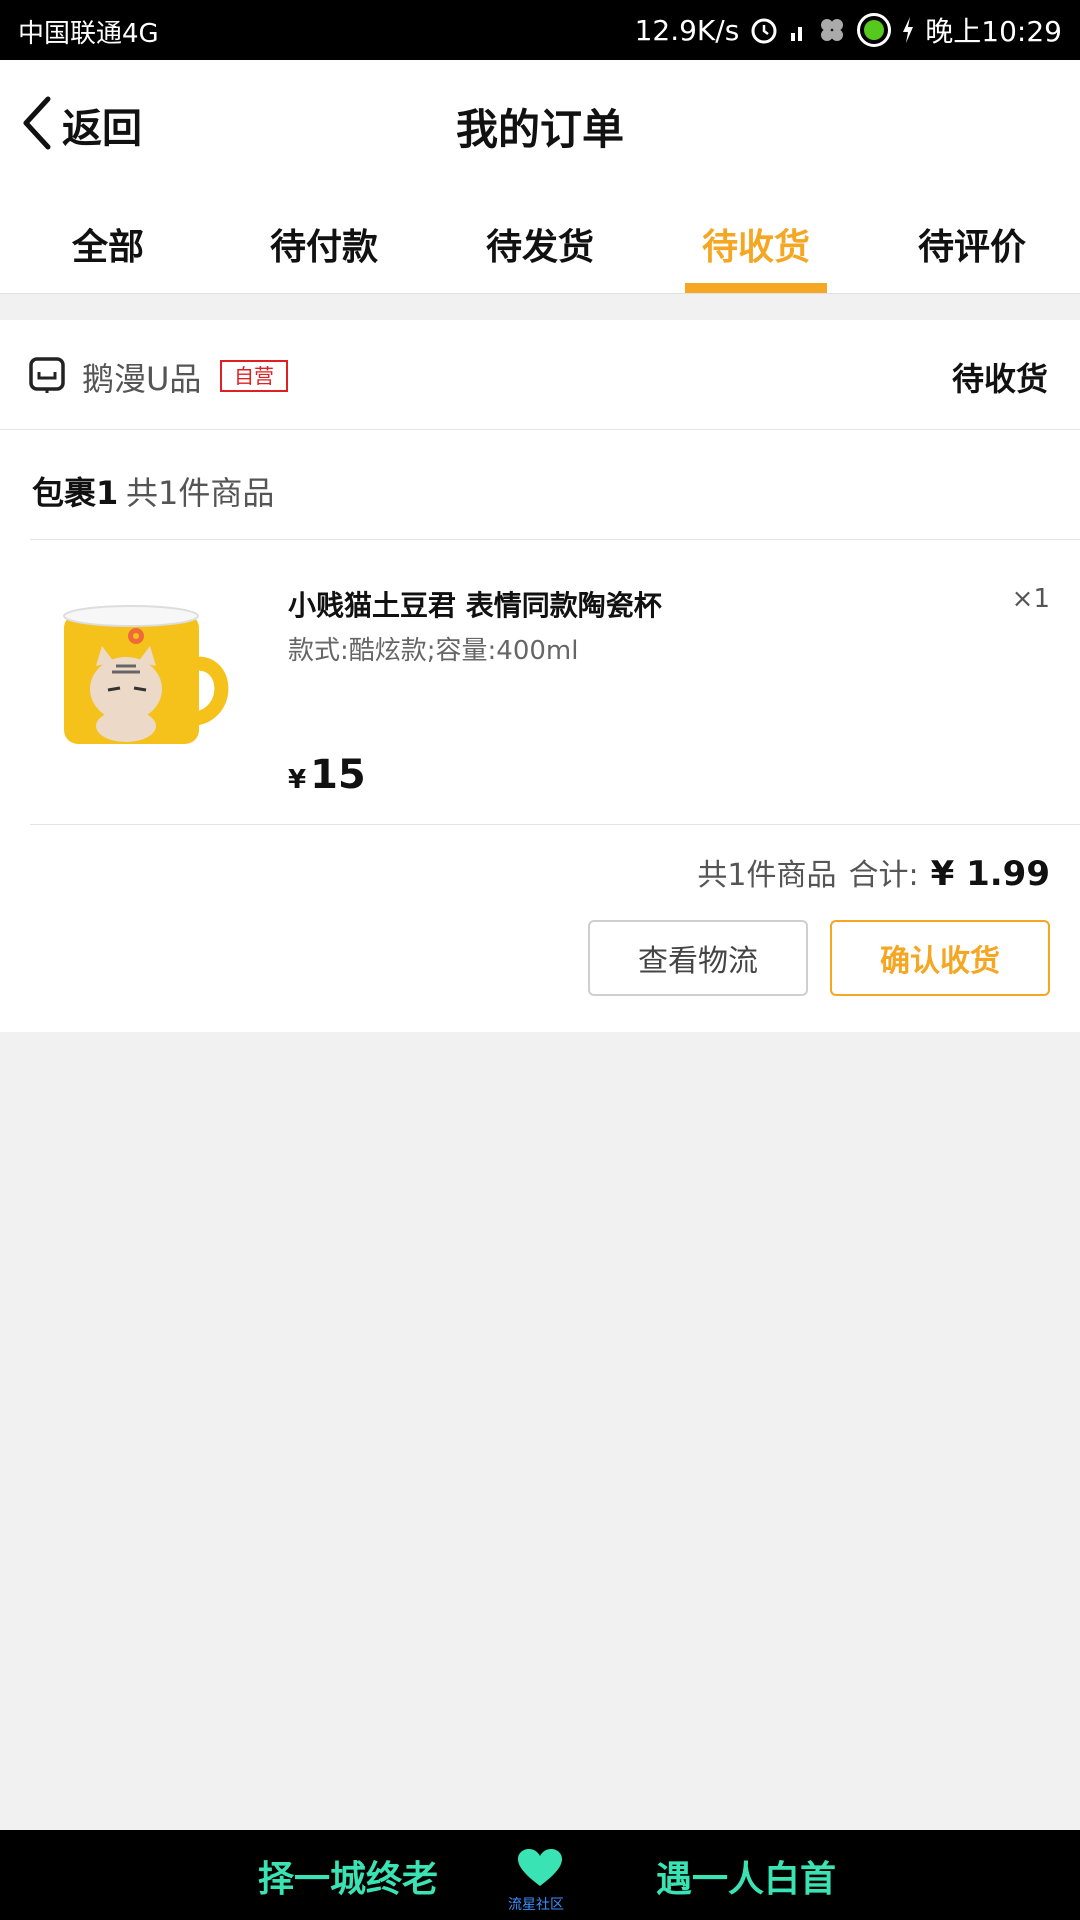 This screenshot has width=1080, height=1920. I want to click on product-price: ¥15, so click(327, 775).